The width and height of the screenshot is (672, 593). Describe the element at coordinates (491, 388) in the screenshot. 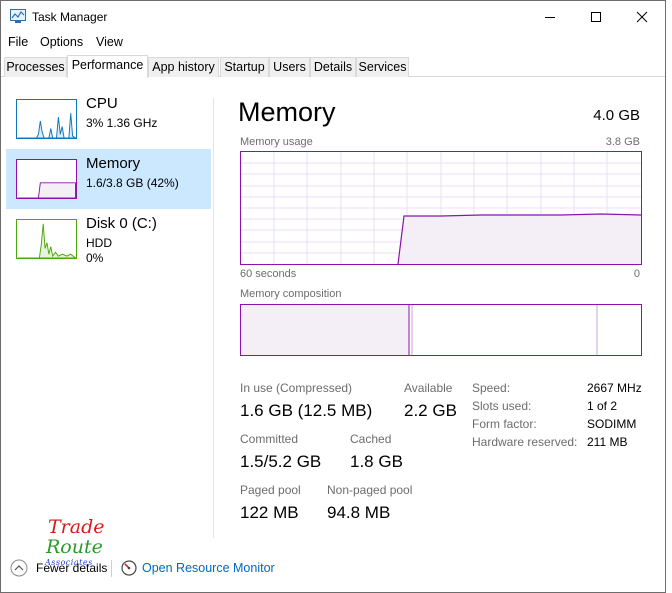

I see `spec-label-speed: Speed:` at that location.